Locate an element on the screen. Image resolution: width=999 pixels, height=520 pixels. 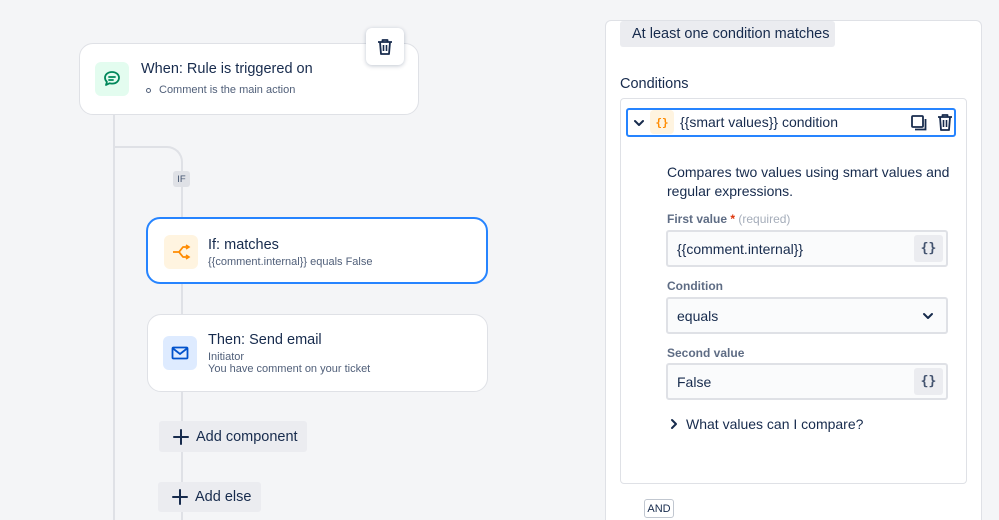
send-email-title: Then: Send email is located at coordinates (265, 340).